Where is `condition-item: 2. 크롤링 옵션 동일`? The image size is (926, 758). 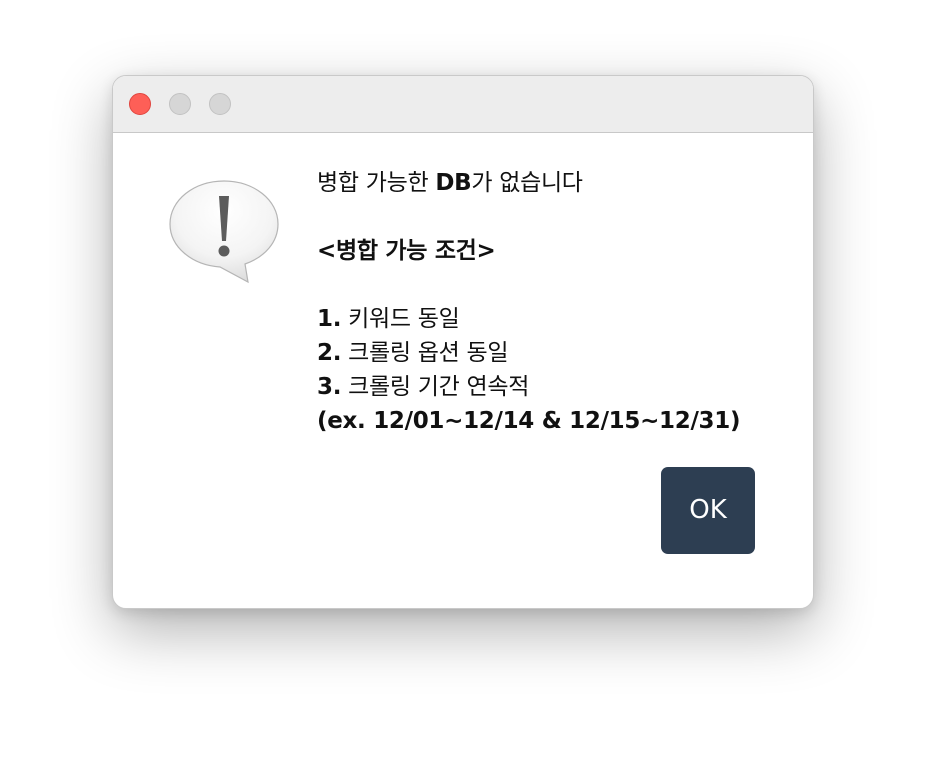
condition-item: 2. 크롤링 옵션 동일 is located at coordinates (413, 353).